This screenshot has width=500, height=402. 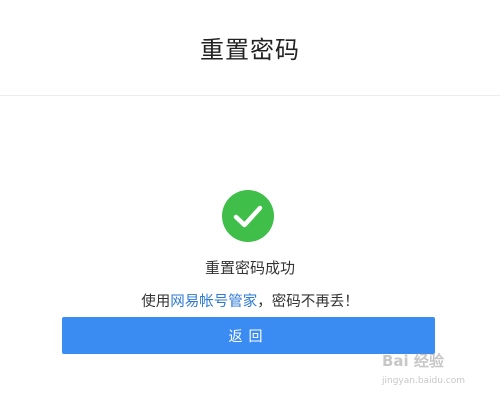 What do you see at coordinates (308, 302) in the screenshot?
I see `hint-suffix: ，密码不再丢！` at bounding box center [308, 302].